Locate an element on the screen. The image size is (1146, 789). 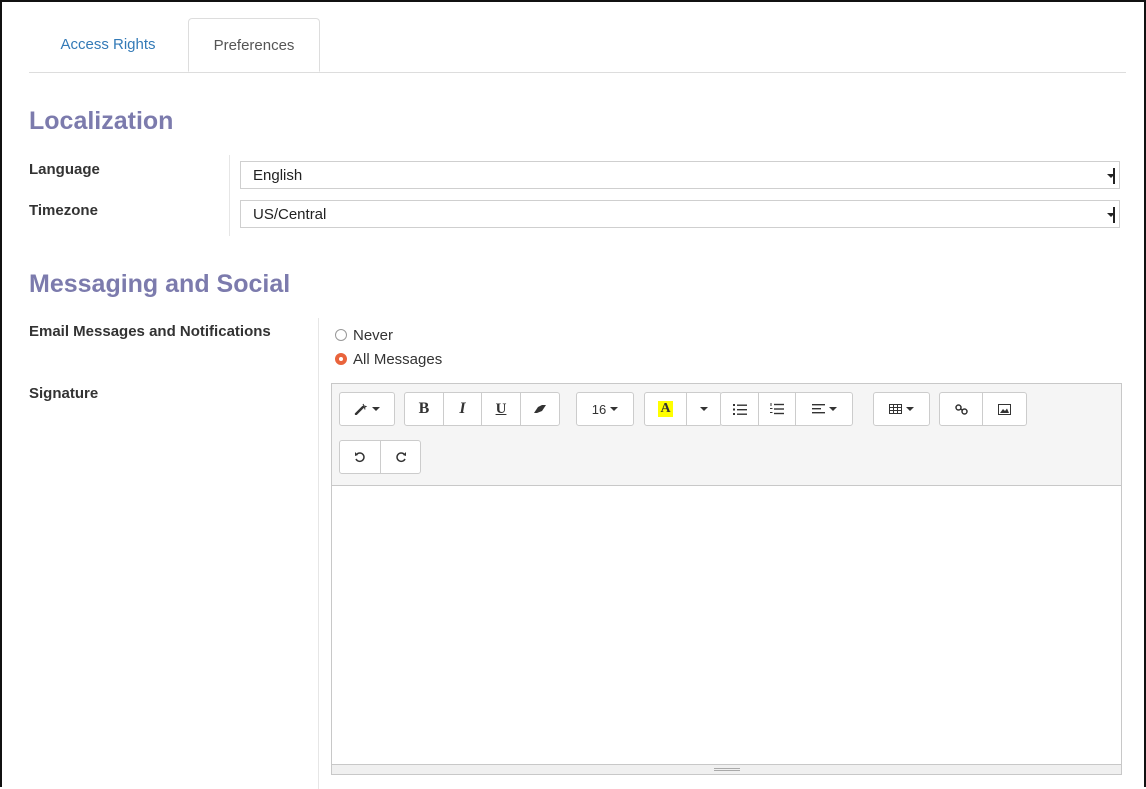
signature-label: Signature is located at coordinates (64, 393).